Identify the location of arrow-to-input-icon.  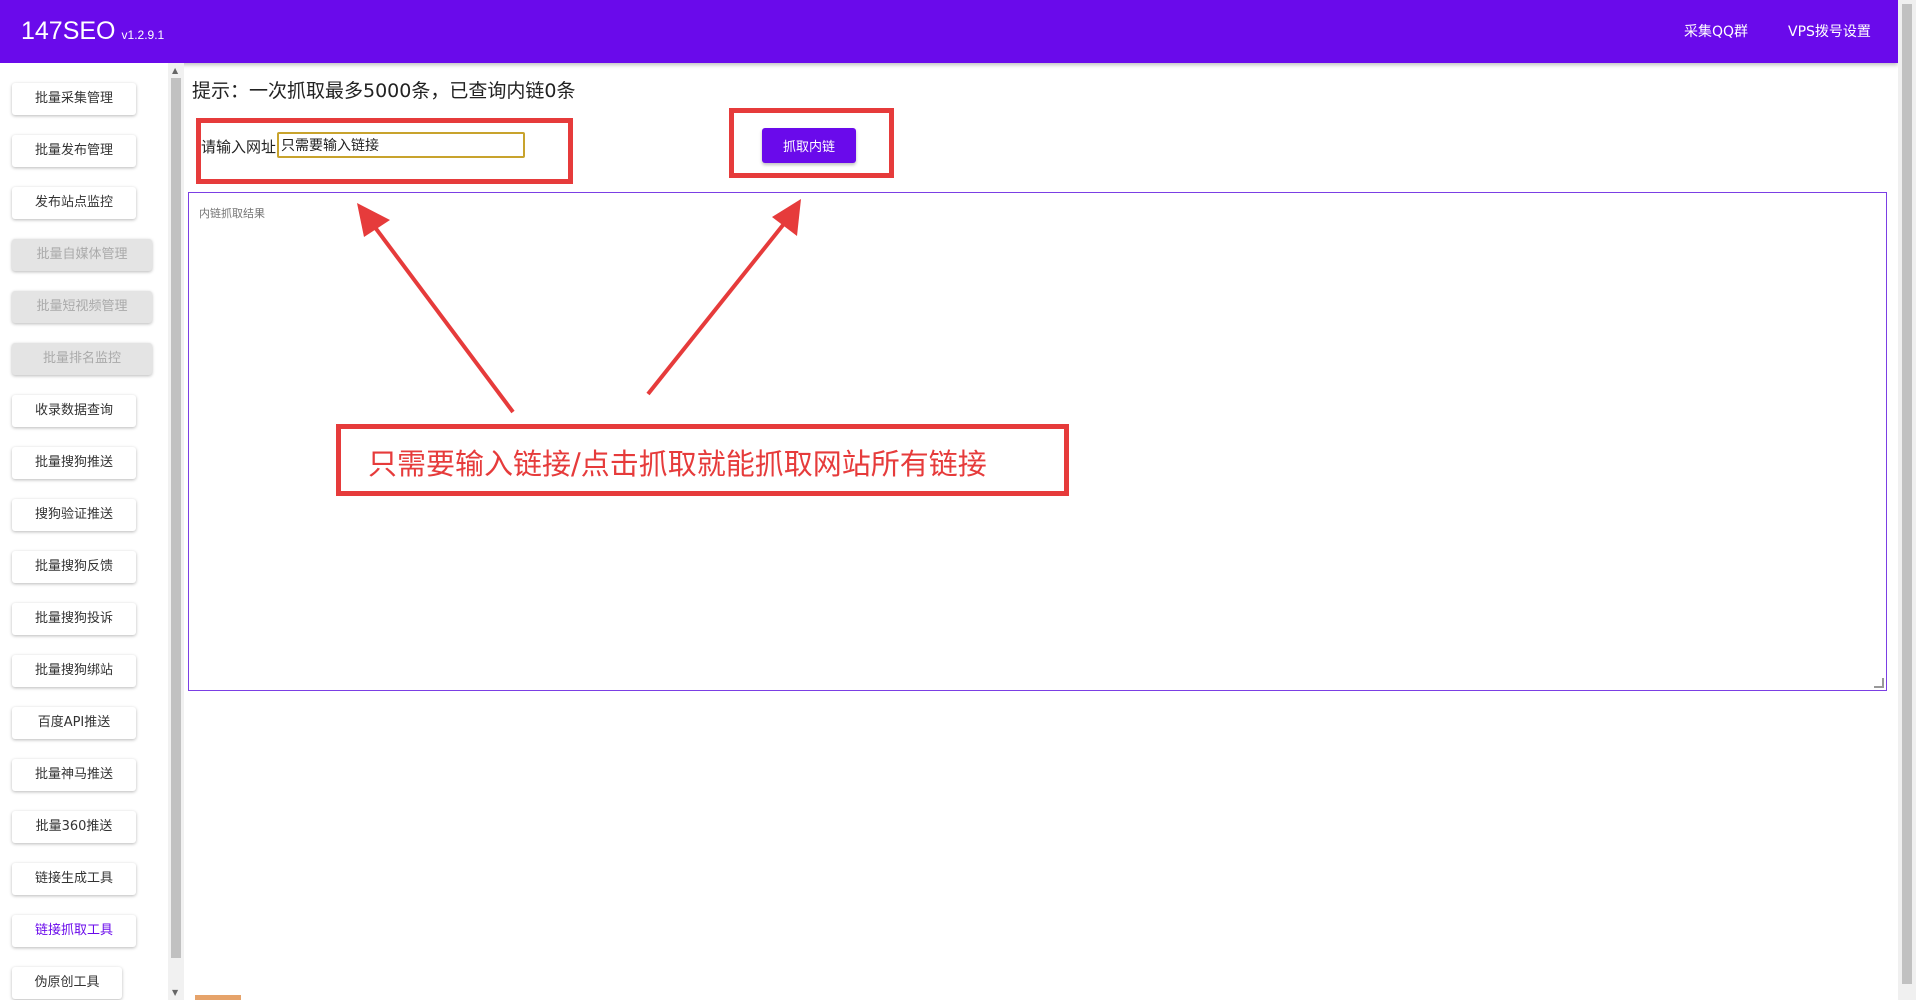
(436, 308).